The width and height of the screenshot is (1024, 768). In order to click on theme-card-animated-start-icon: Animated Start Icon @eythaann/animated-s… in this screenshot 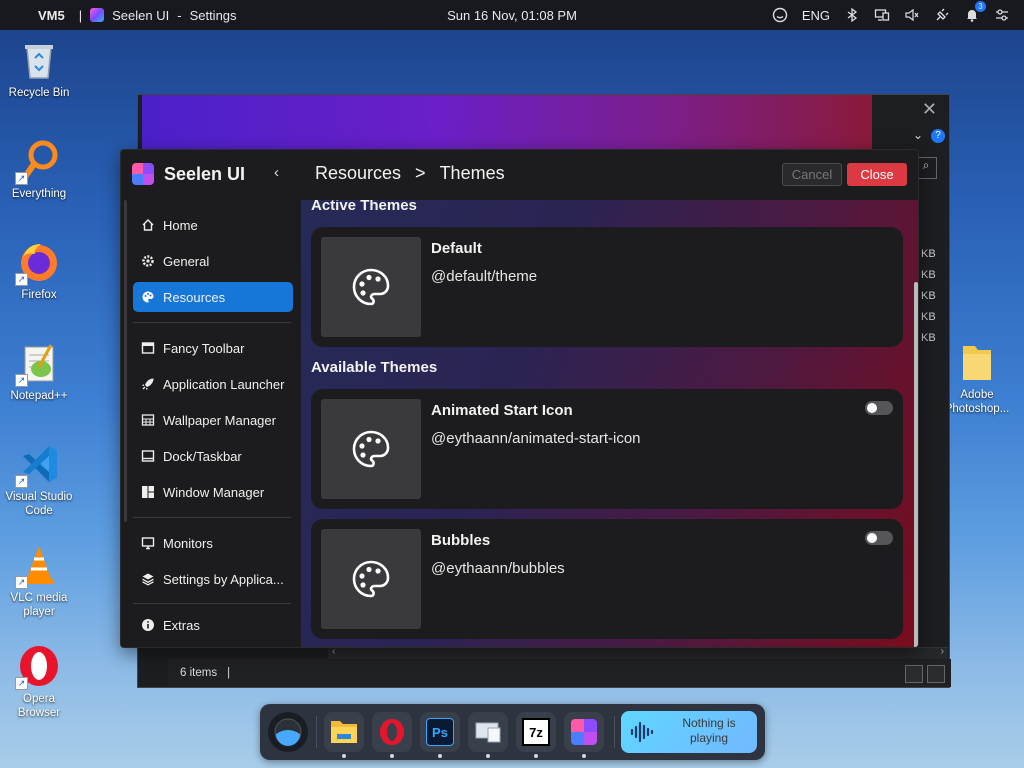, I will do `click(607, 449)`.